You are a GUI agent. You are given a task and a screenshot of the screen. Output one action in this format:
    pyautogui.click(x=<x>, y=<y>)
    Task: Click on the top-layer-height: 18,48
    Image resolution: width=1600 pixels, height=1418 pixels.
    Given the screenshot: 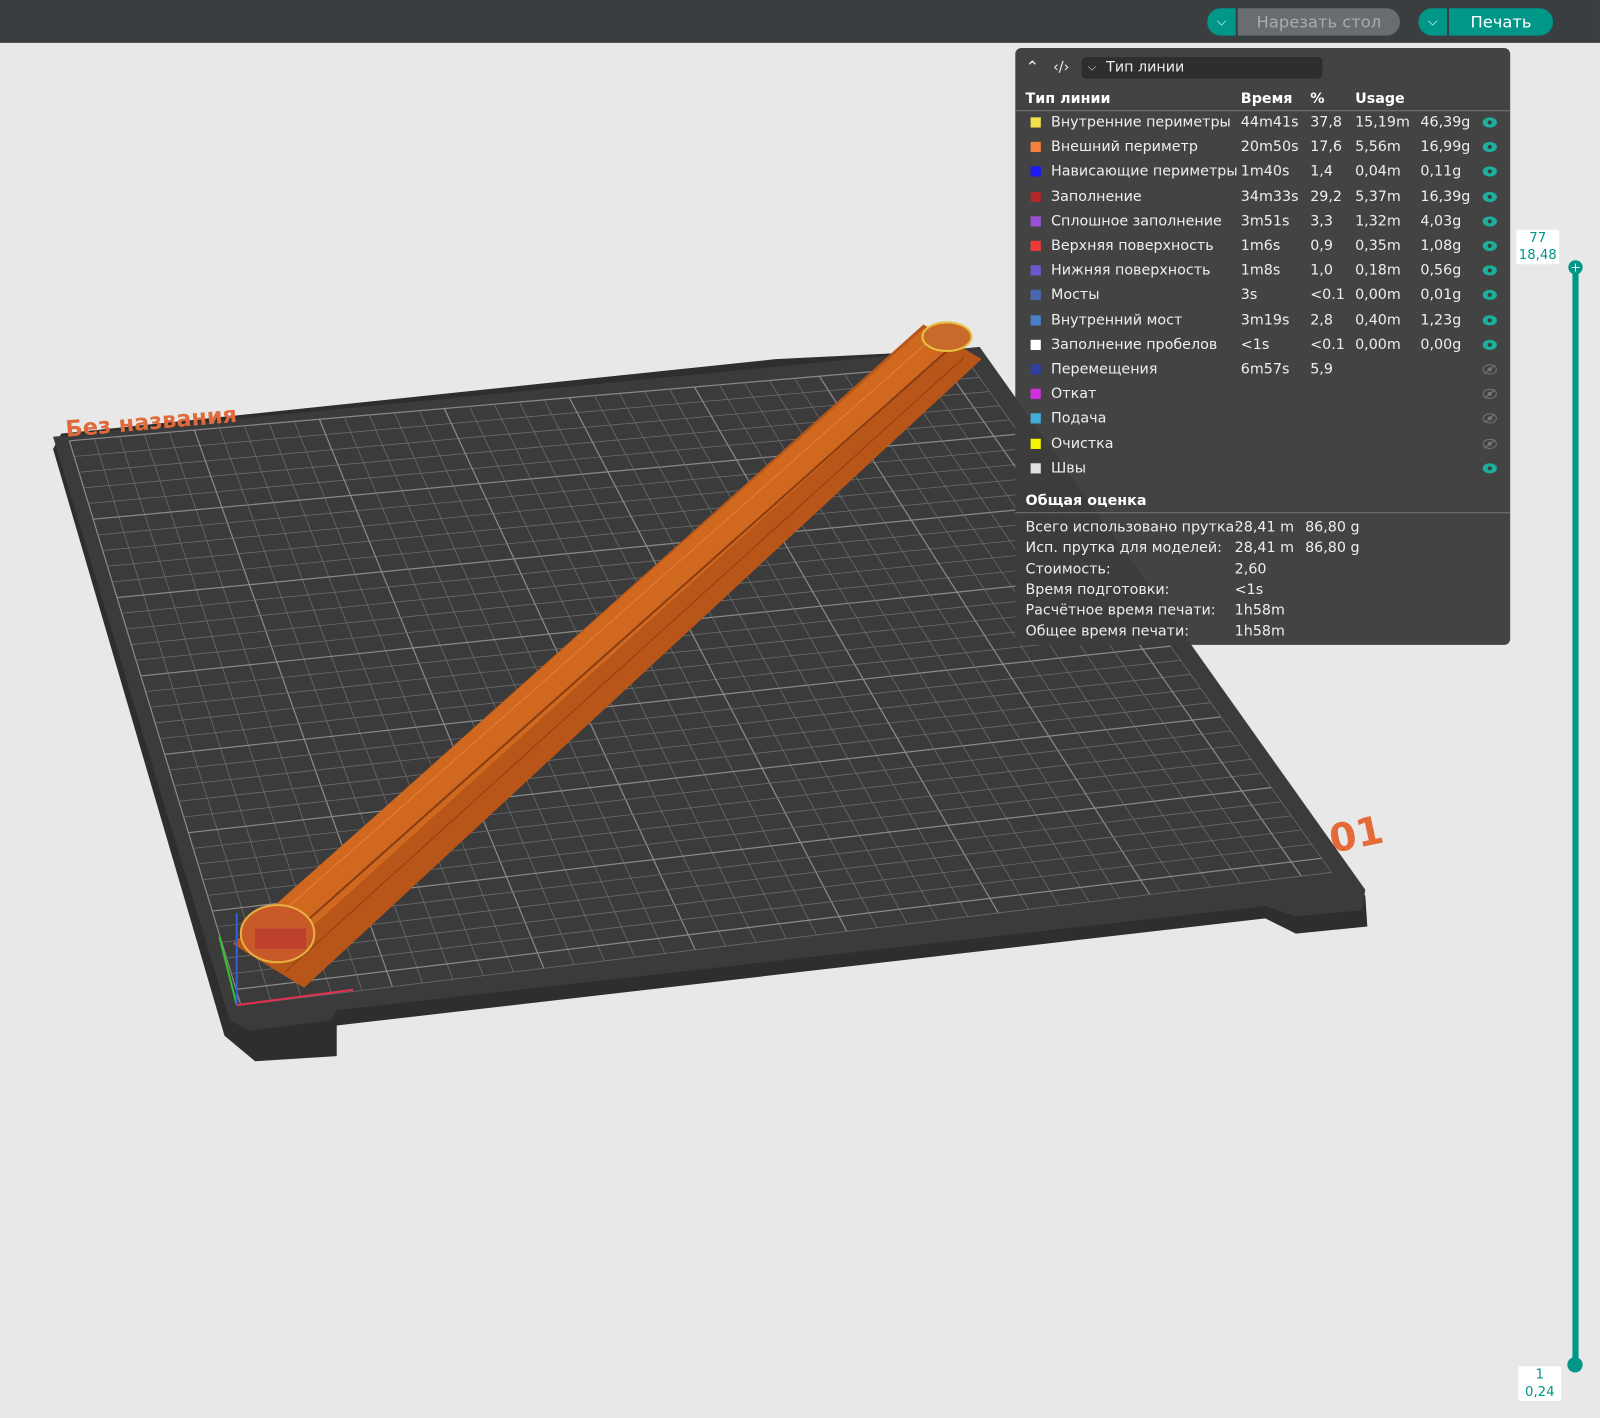 What is the action you would take?
    pyautogui.click(x=1537, y=255)
    